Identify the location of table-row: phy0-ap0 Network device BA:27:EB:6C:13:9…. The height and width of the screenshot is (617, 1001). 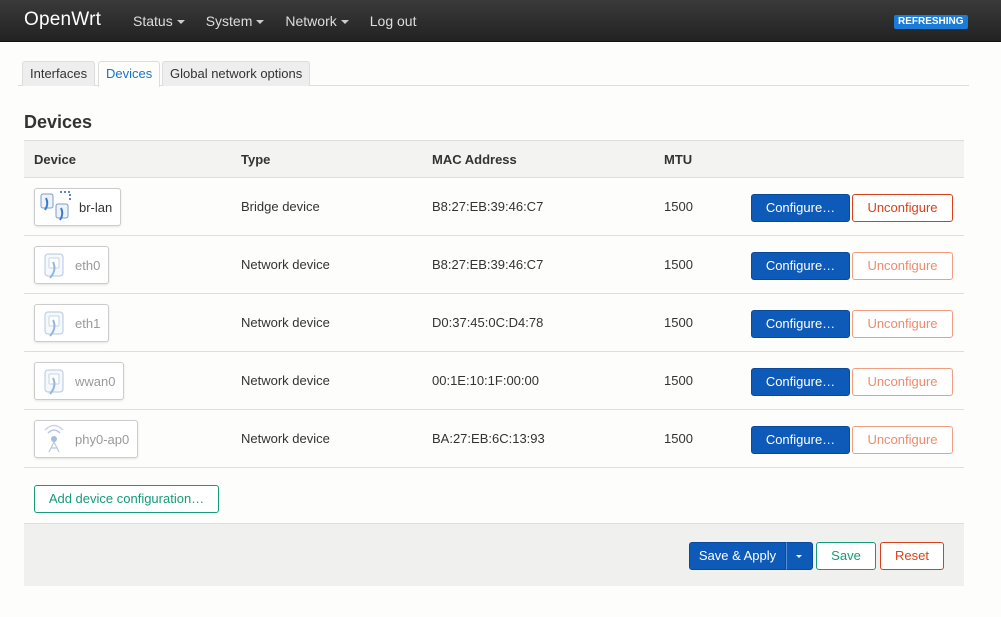
(494, 439).